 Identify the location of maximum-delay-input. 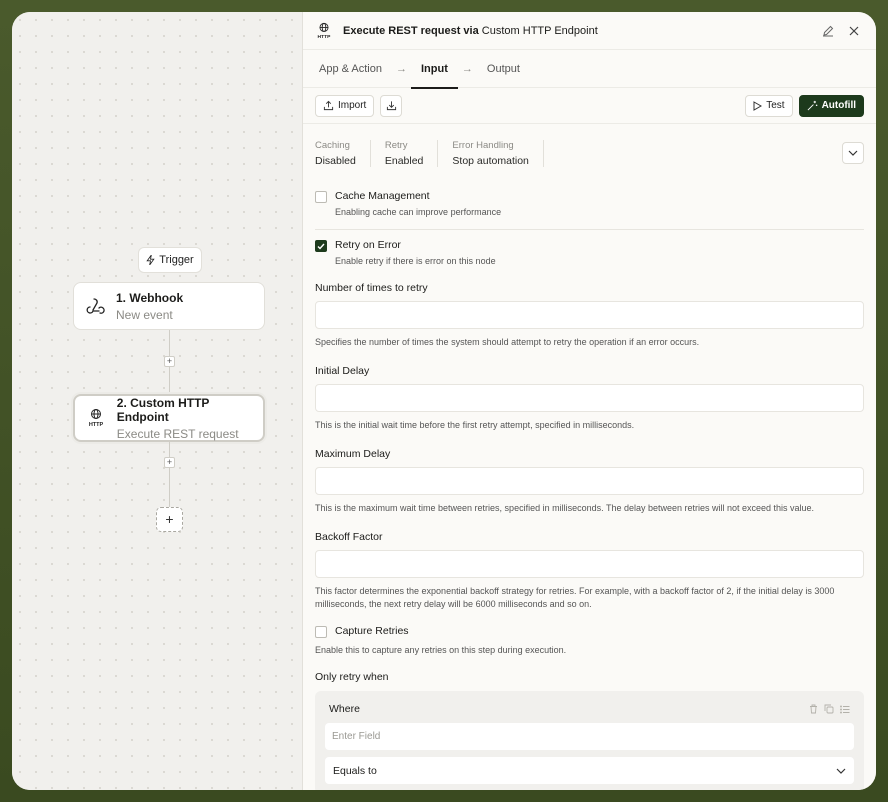
(589, 481).